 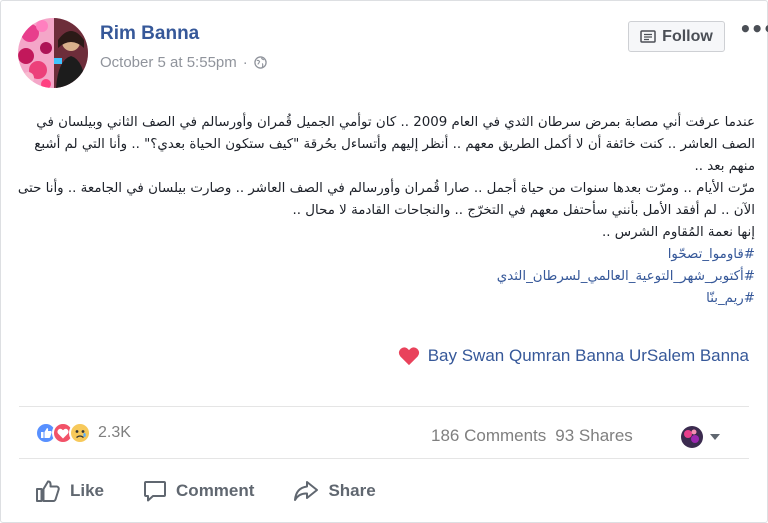 I want to click on avatar-image, so click(x=53, y=53).